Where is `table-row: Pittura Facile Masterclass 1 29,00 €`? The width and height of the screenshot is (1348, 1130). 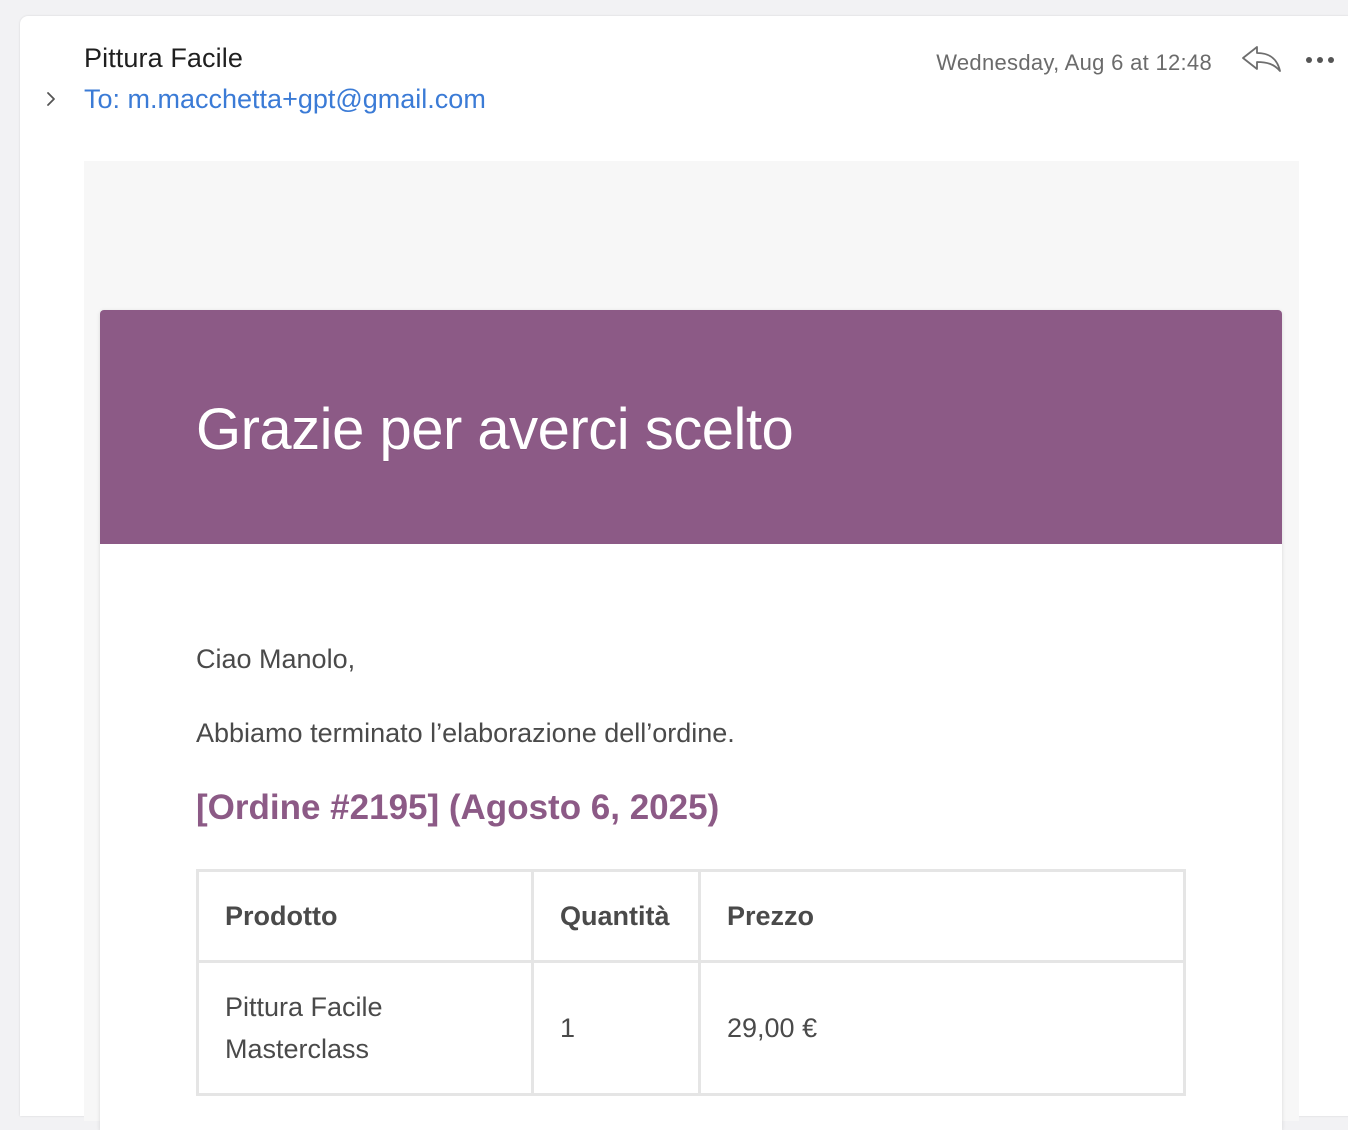
table-row: Pittura Facile Masterclass 1 29,00 € is located at coordinates (691, 1028).